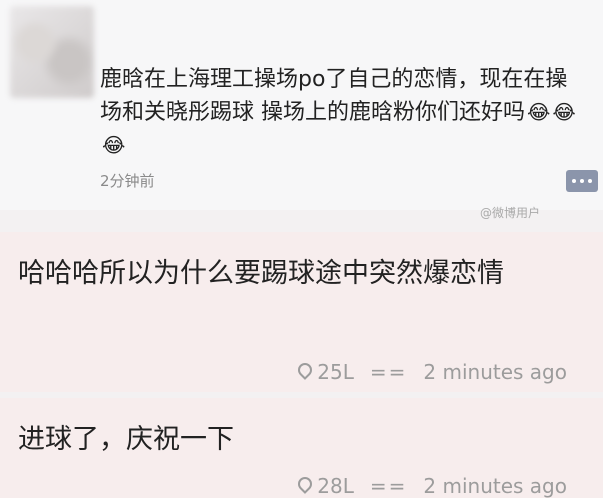 This screenshot has height=498, width=603. What do you see at coordinates (126, 439) in the screenshot?
I see `reply-text: 进球了，庆祝一下` at bounding box center [126, 439].